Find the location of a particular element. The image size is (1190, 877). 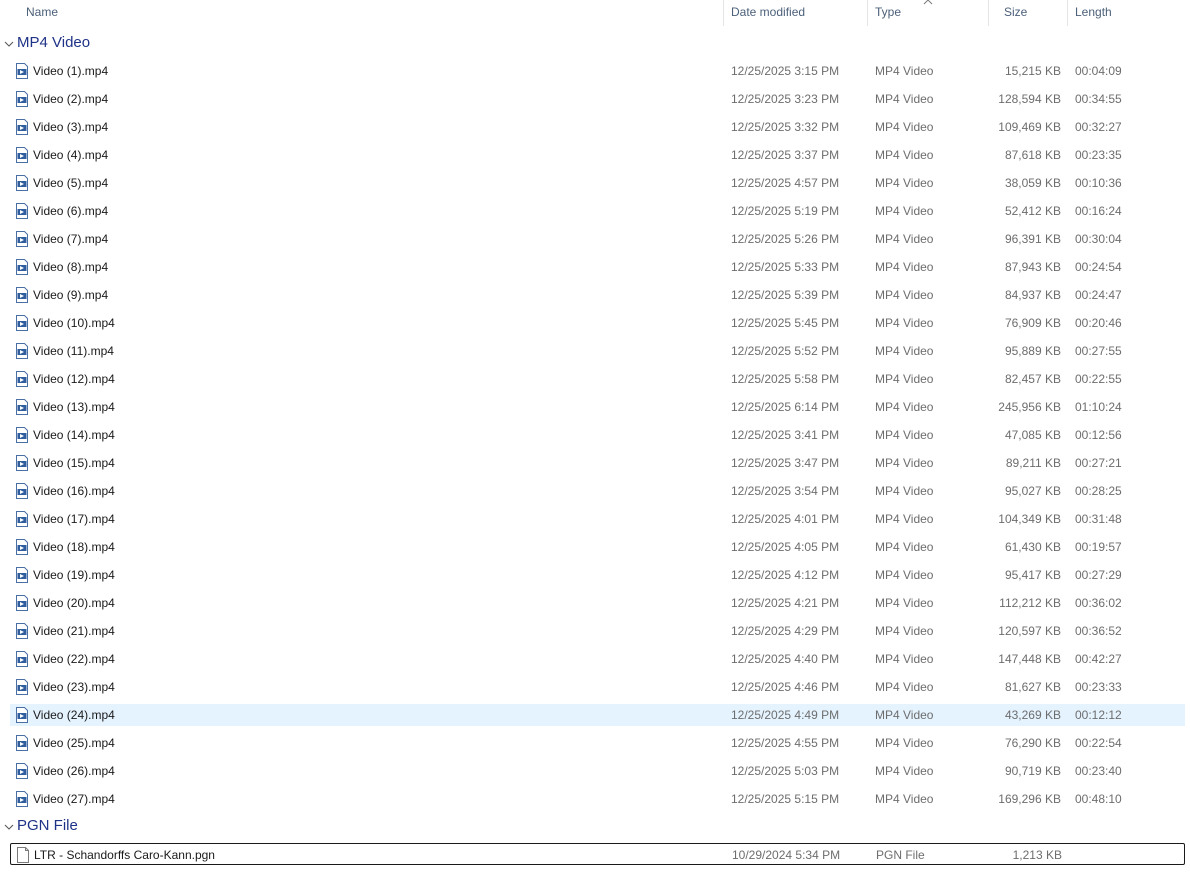

column-header-bar: Name Date modified Type Size Length is located at coordinates (595, 13).